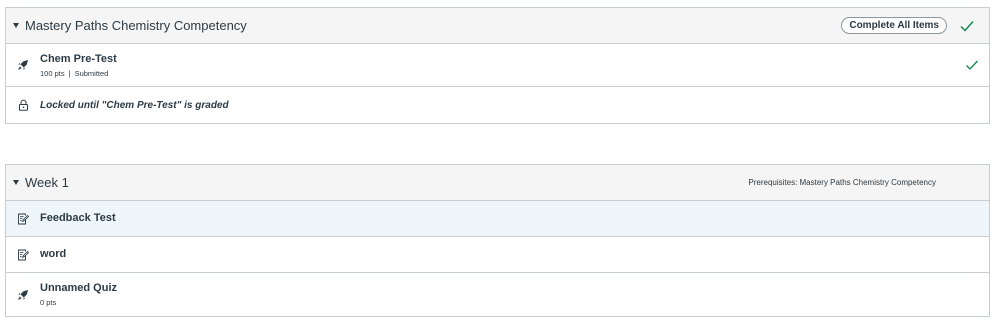 This screenshot has width=999, height=321. What do you see at coordinates (894, 25) in the screenshot?
I see `requirement-badge: Complete All Items` at bounding box center [894, 25].